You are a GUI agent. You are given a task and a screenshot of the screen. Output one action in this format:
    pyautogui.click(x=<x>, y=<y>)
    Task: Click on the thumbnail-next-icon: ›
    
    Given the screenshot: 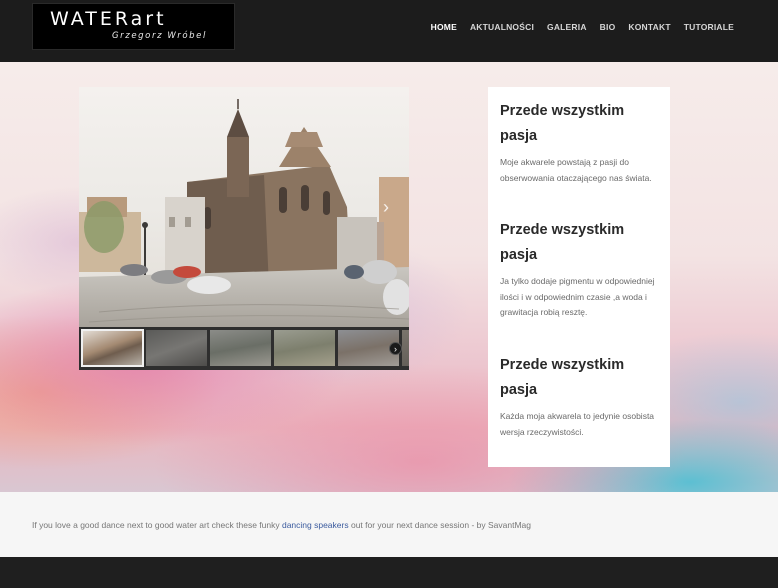 What is the action you would take?
    pyautogui.click(x=395, y=348)
    